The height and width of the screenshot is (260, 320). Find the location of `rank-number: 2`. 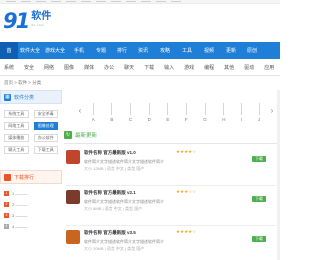

rank-number: 2 is located at coordinates (6, 204).